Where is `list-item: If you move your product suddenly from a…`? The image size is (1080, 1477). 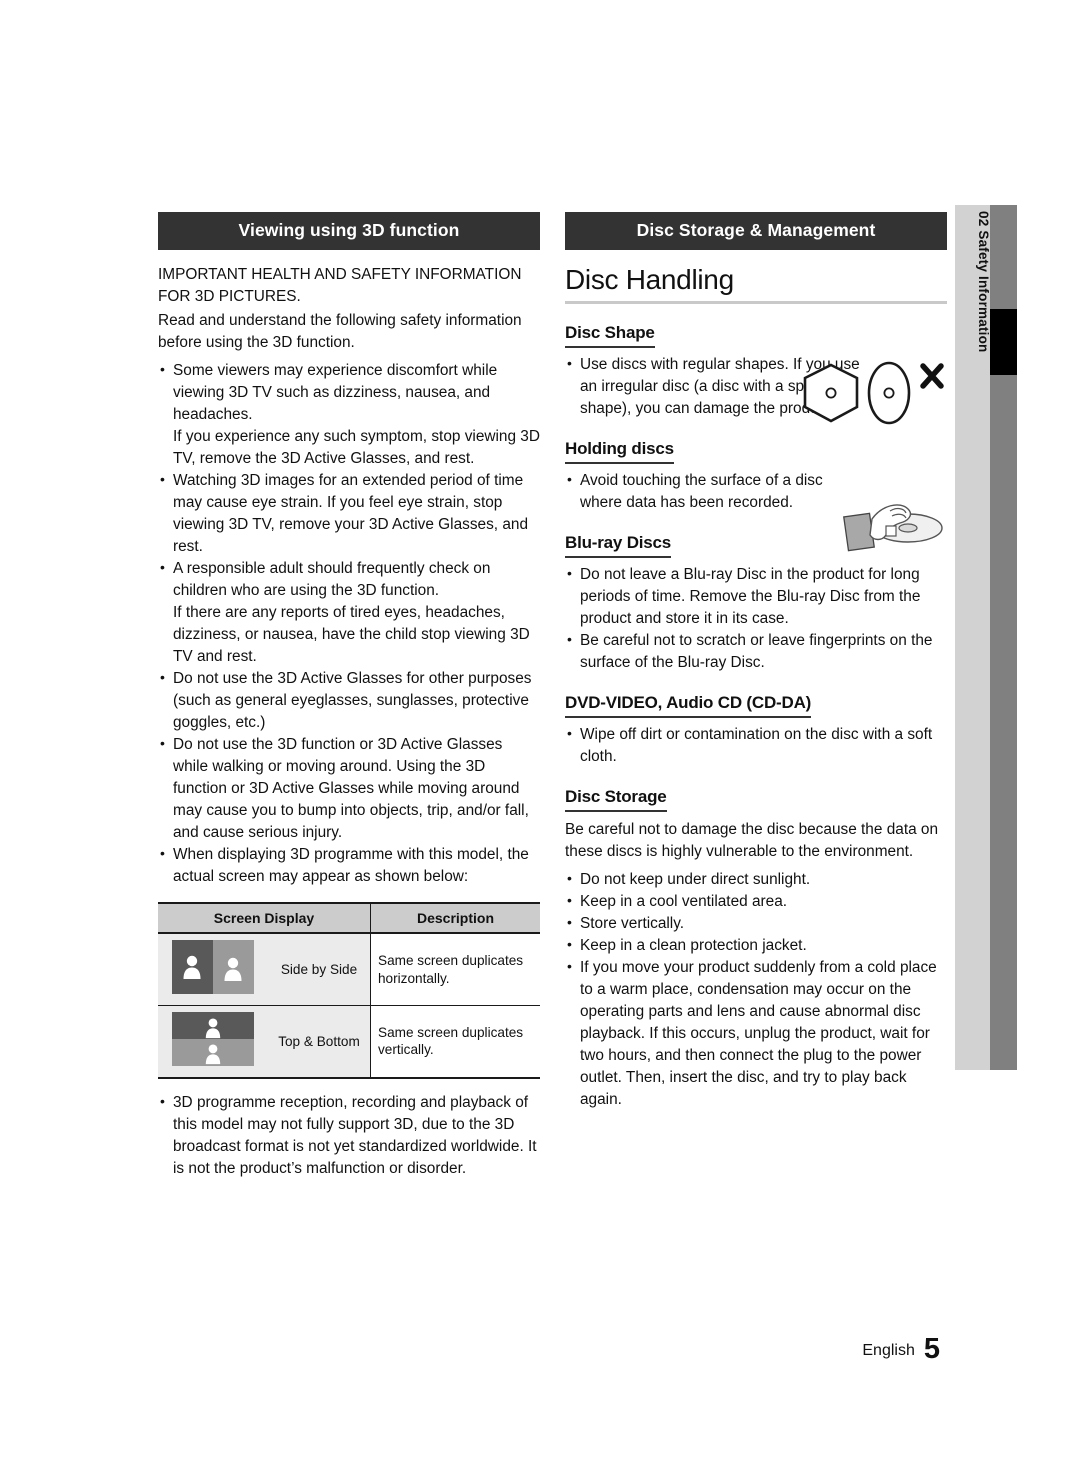
list-item: If you move your product suddenly from a… is located at coordinates (756, 1033).